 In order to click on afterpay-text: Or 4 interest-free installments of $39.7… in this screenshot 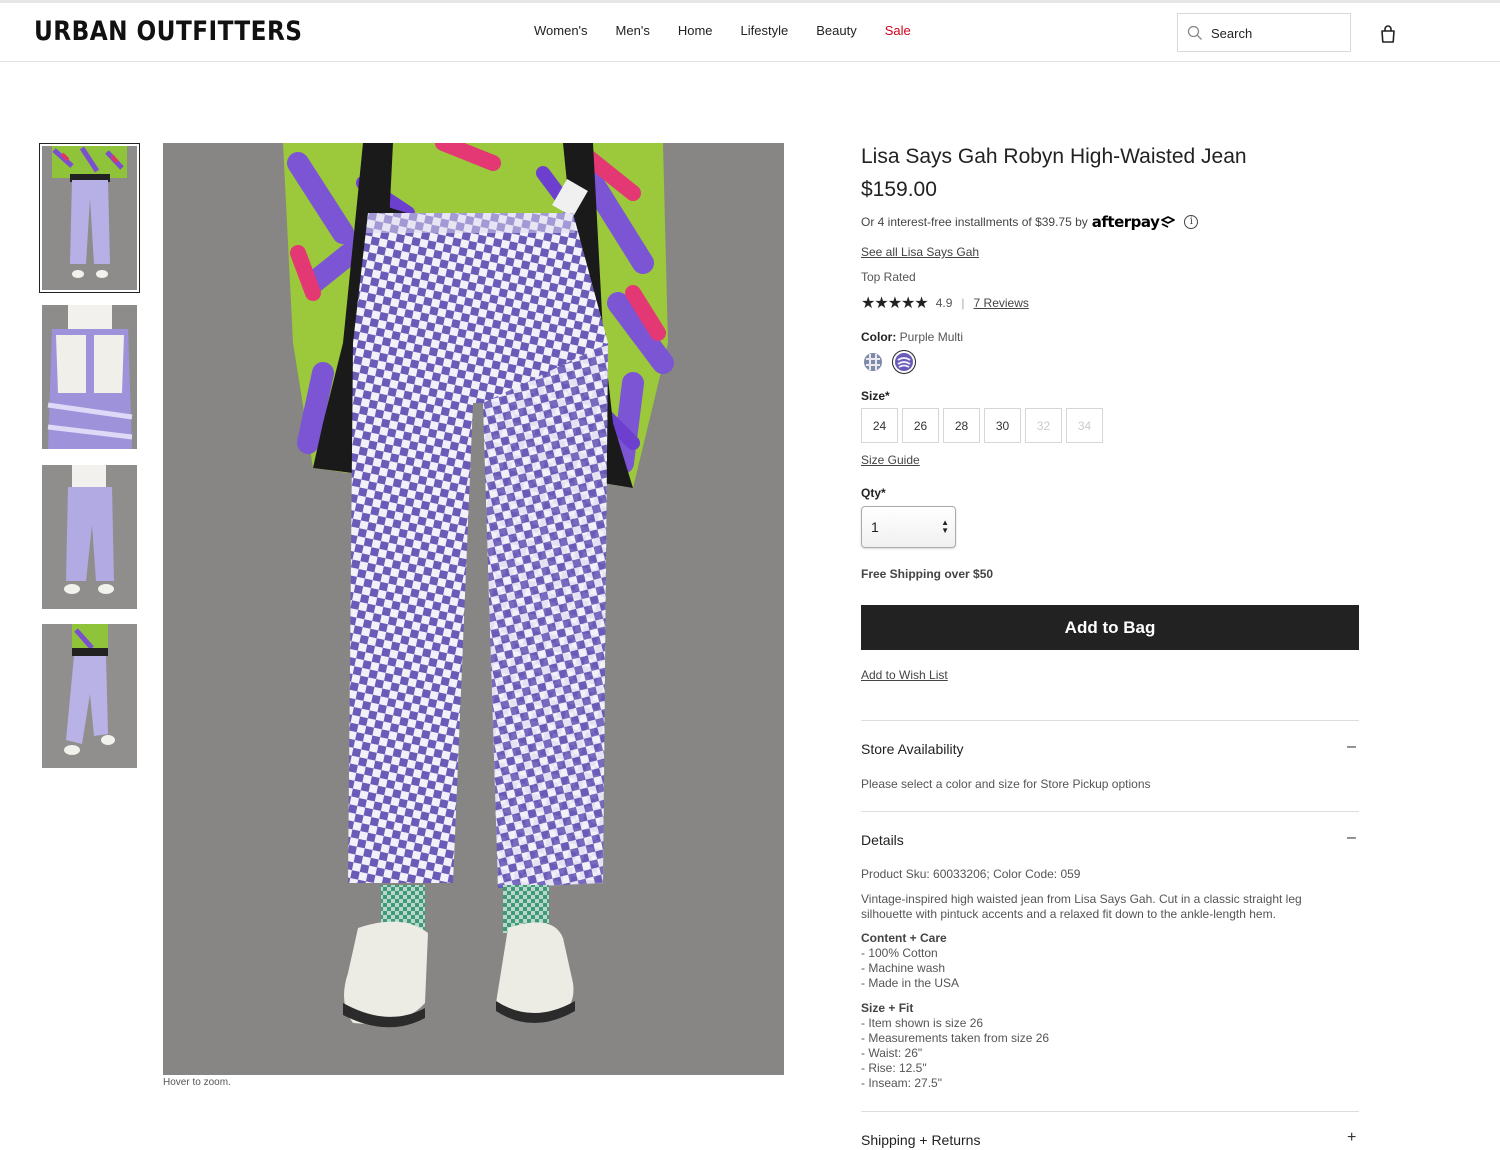, I will do `click(974, 222)`.